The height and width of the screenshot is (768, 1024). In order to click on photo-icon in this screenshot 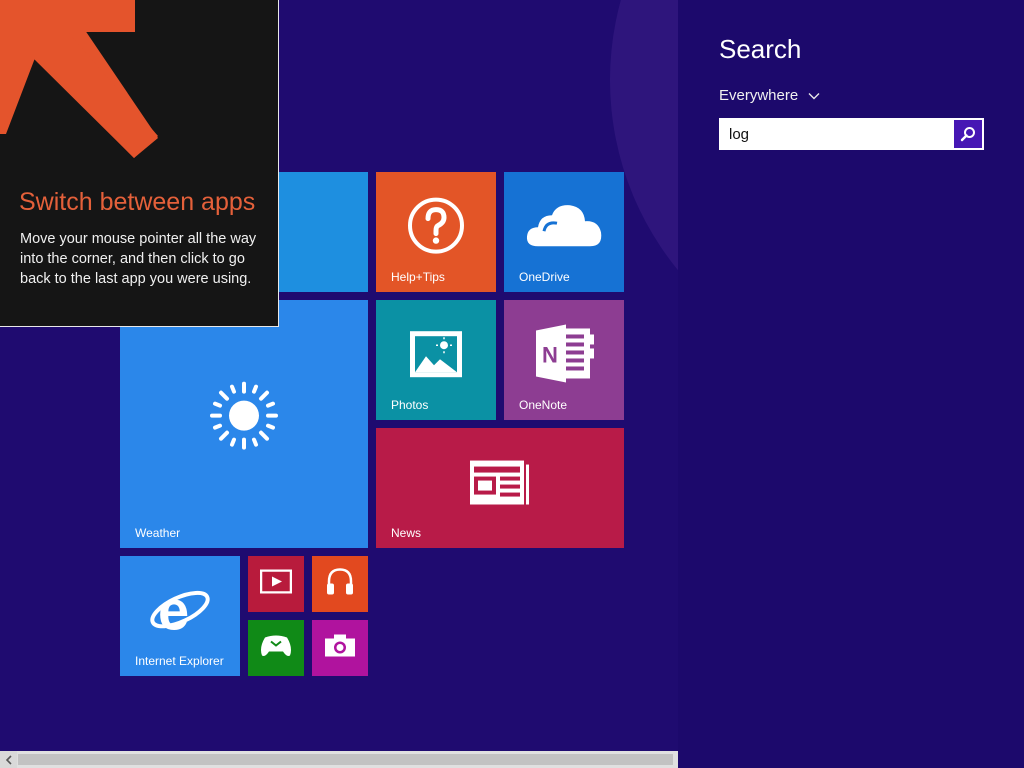, I will do `click(436, 356)`.